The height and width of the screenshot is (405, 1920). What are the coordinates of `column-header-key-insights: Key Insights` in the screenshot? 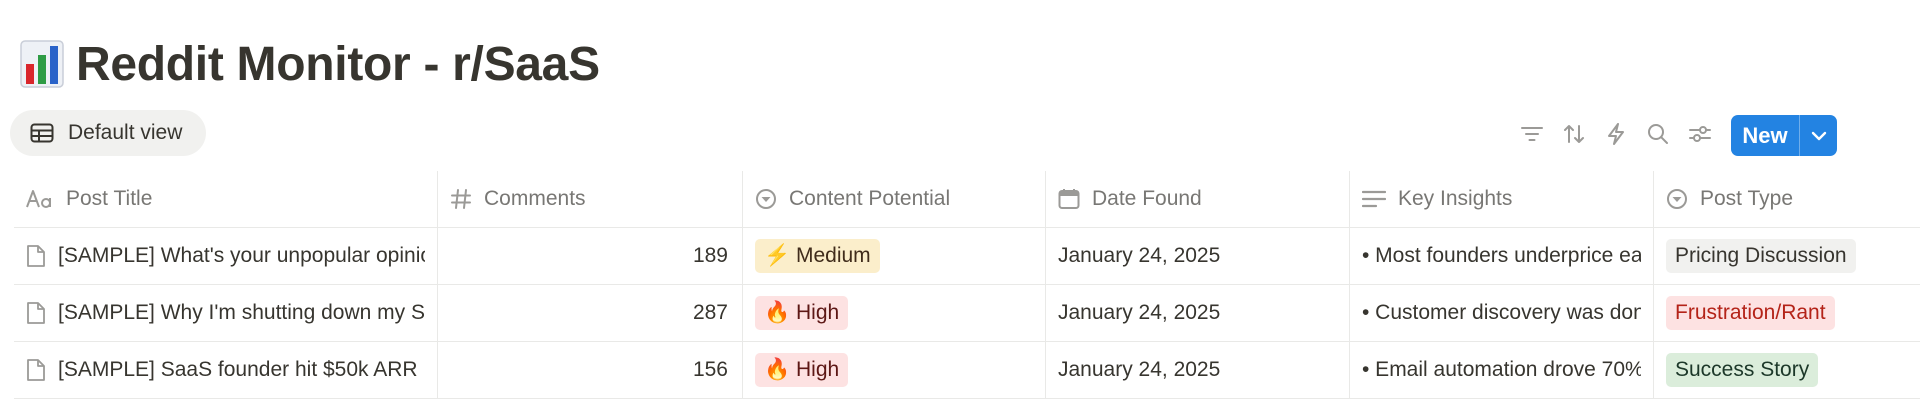 It's located at (1502, 199).